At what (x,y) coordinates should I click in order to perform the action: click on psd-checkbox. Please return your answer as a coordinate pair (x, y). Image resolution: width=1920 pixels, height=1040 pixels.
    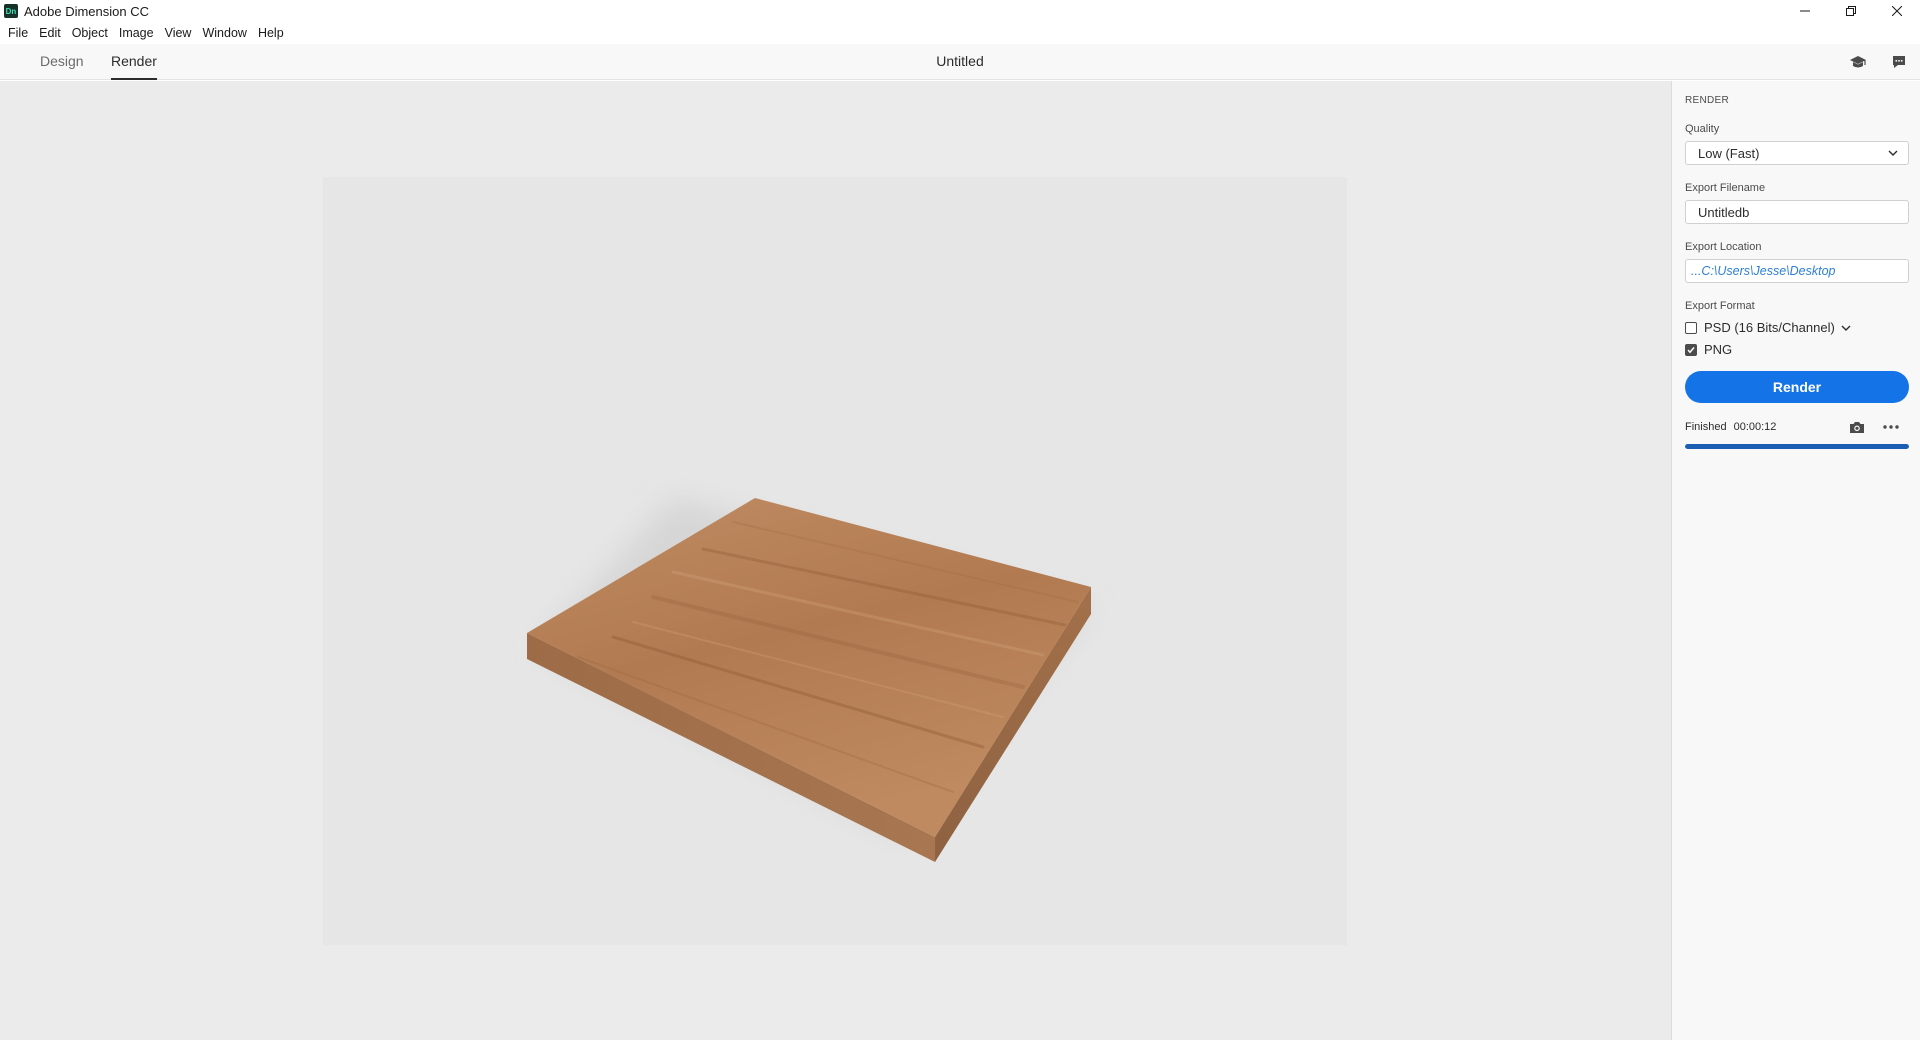
    Looking at the image, I should click on (1691, 327).